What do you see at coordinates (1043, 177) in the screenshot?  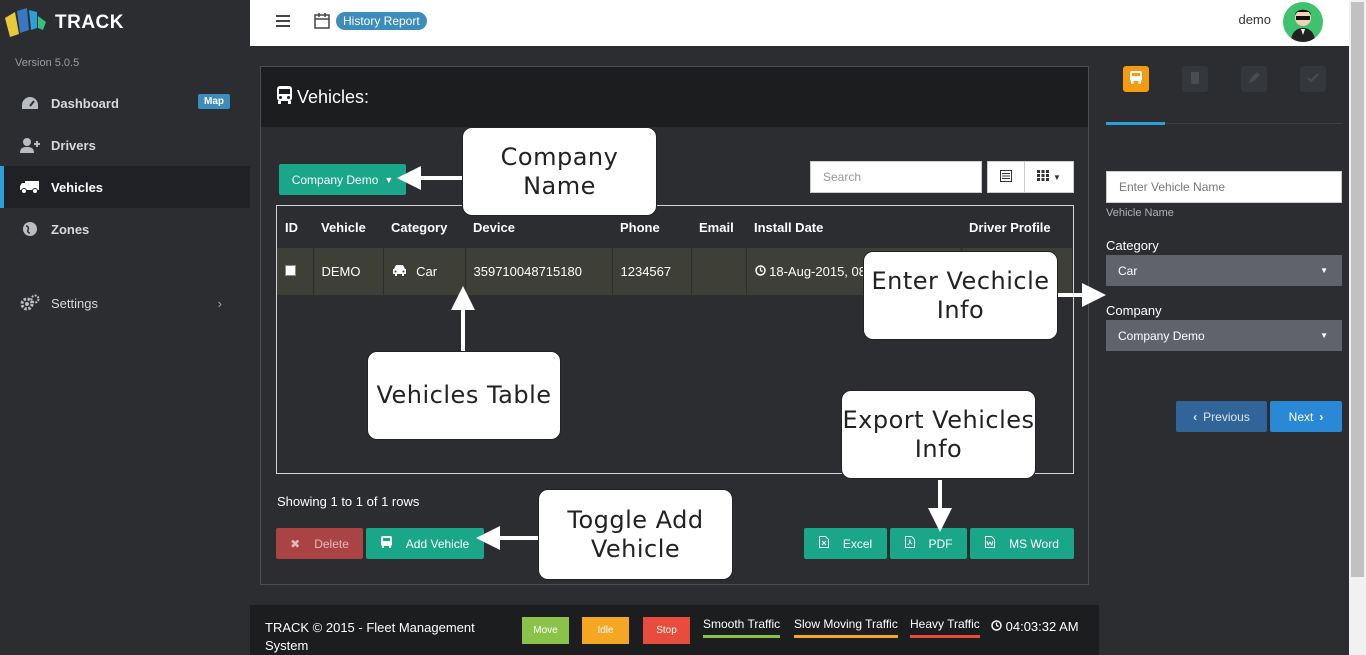 I see `grid-icon` at bounding box center [1043, 177].